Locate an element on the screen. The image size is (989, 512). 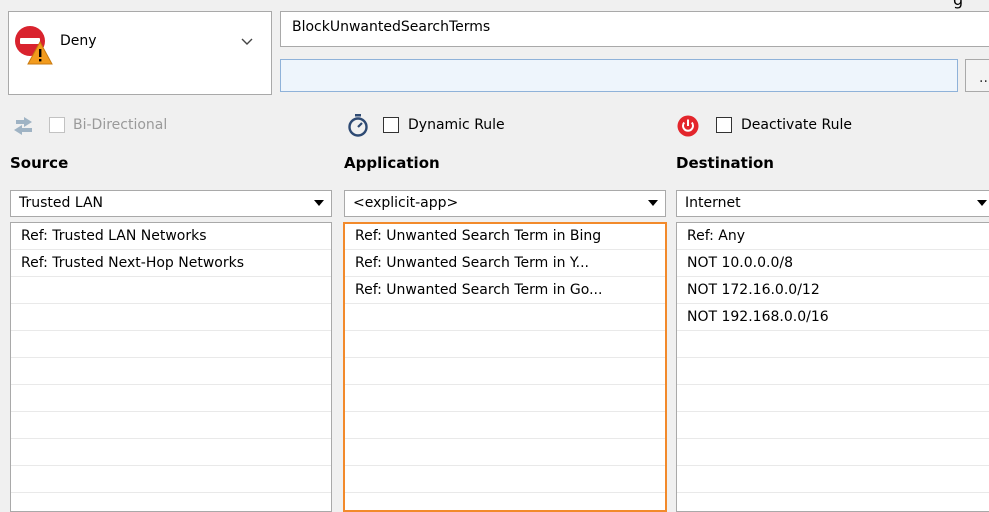
dynamic-rule-label: Dynamic Rule is located at coordinates (456, 125).